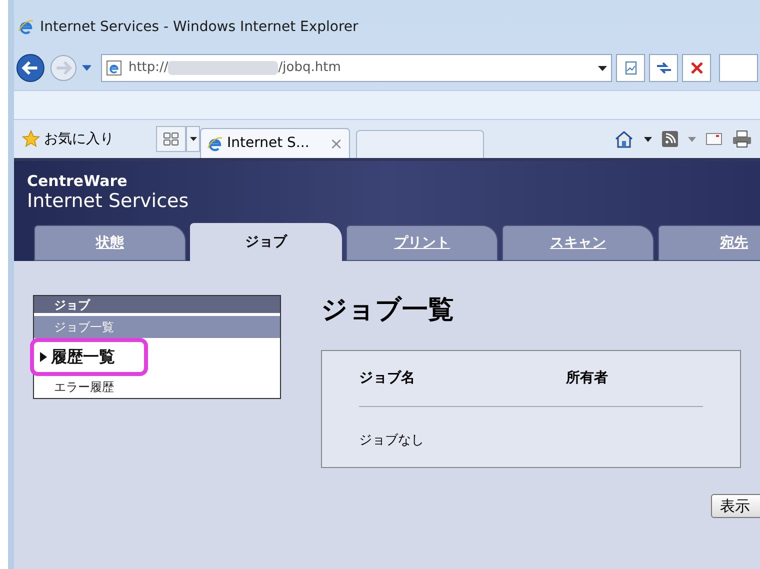 This screenshot has height=569, width=760. What do you see at coordinates (388, 310) in the screenshot?
I see `page-title: ジョブ一覧` at bounding box center [388, 310].